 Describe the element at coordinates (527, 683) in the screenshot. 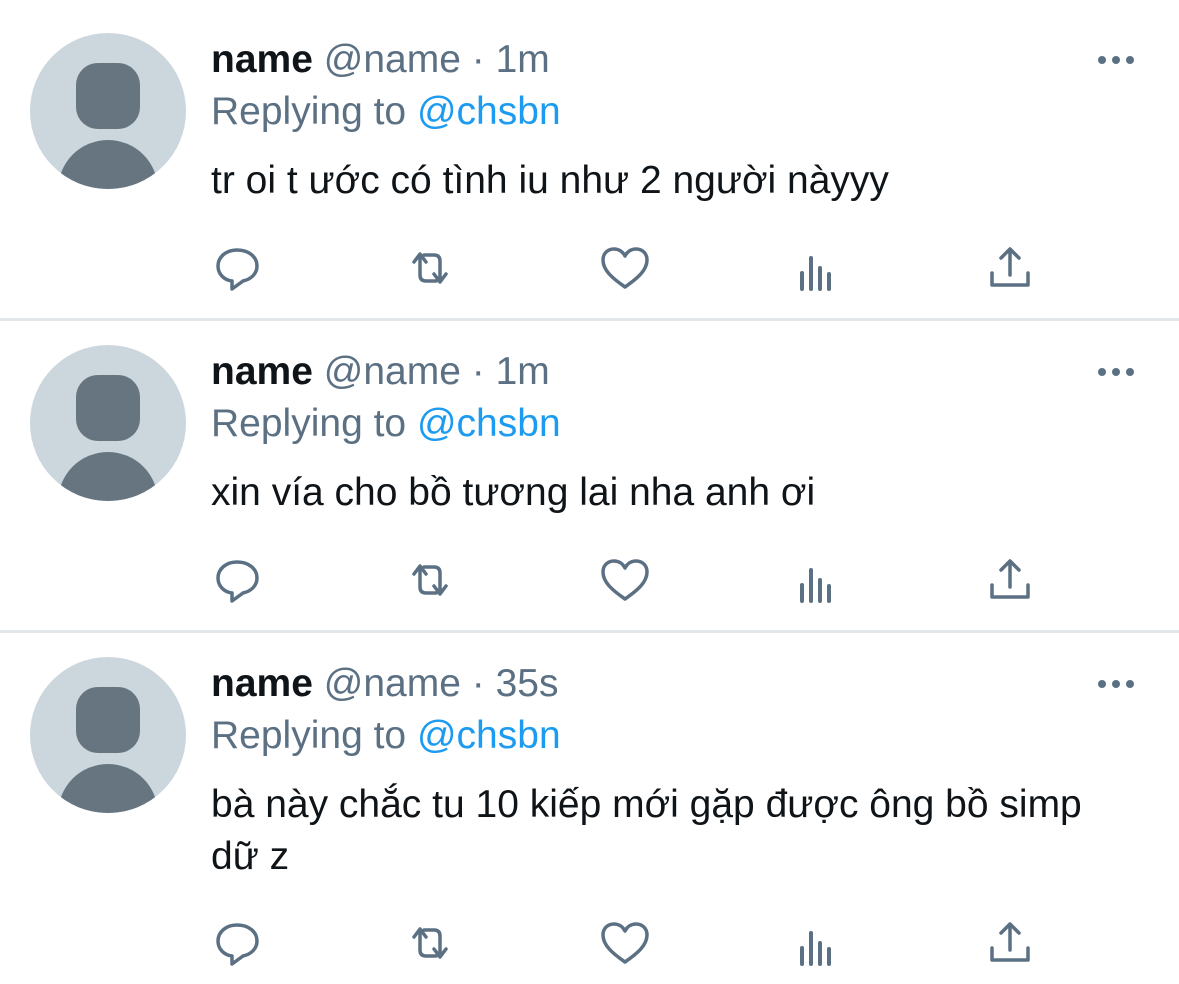

I see `timestamp: 35s` at that location.